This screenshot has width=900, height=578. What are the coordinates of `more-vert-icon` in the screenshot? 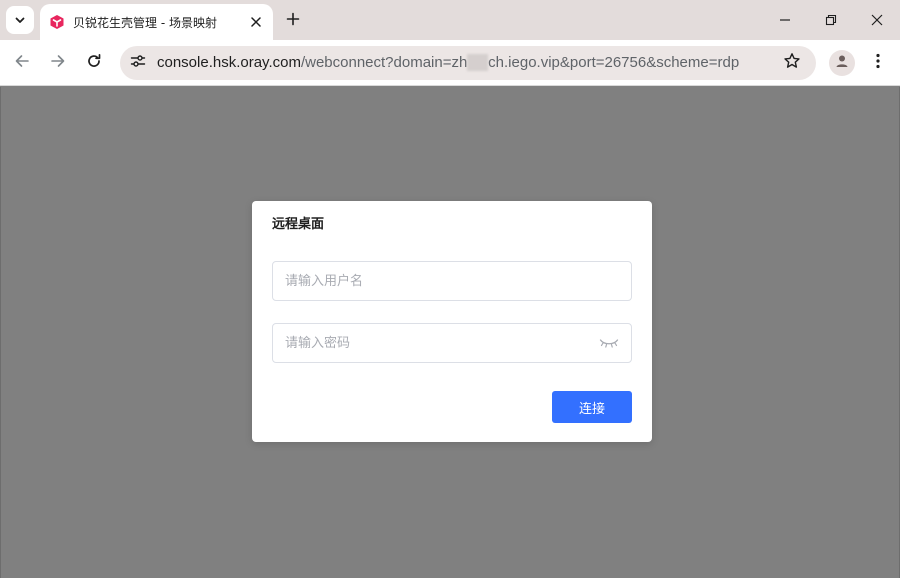 It's located at (878, 63).